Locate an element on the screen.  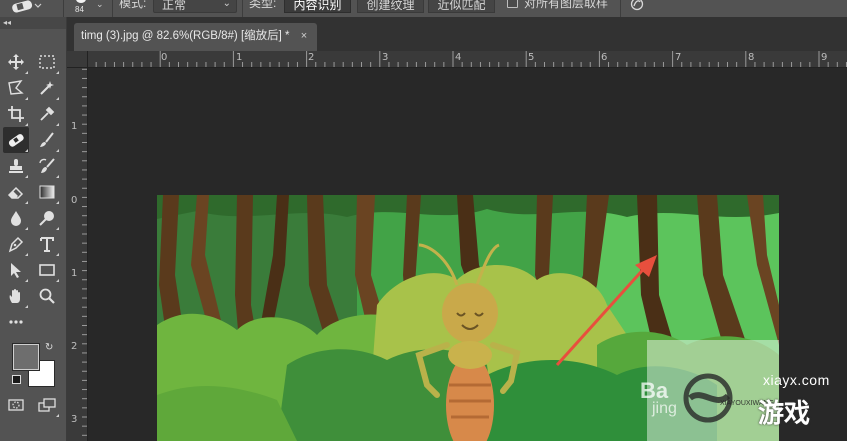
brush-size-value: 84 is located at coordinates (79, 9).